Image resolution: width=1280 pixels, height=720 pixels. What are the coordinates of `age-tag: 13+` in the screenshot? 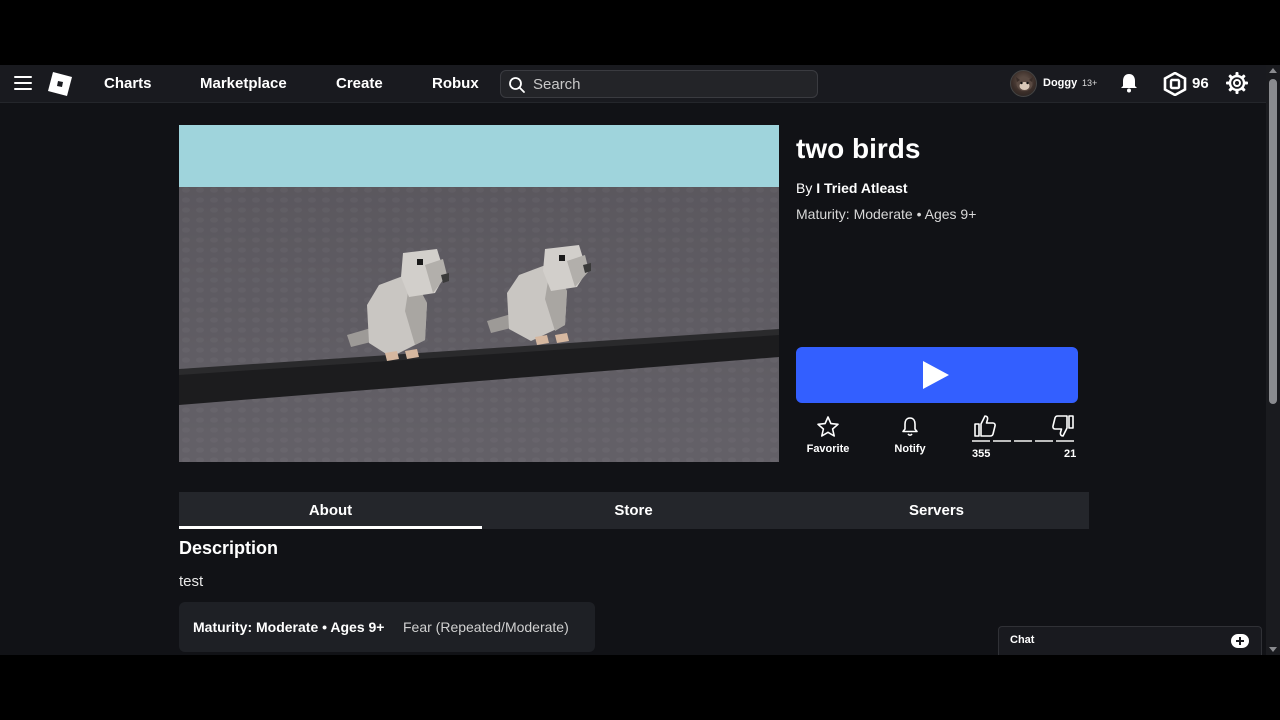 It's located at (1090, 83).